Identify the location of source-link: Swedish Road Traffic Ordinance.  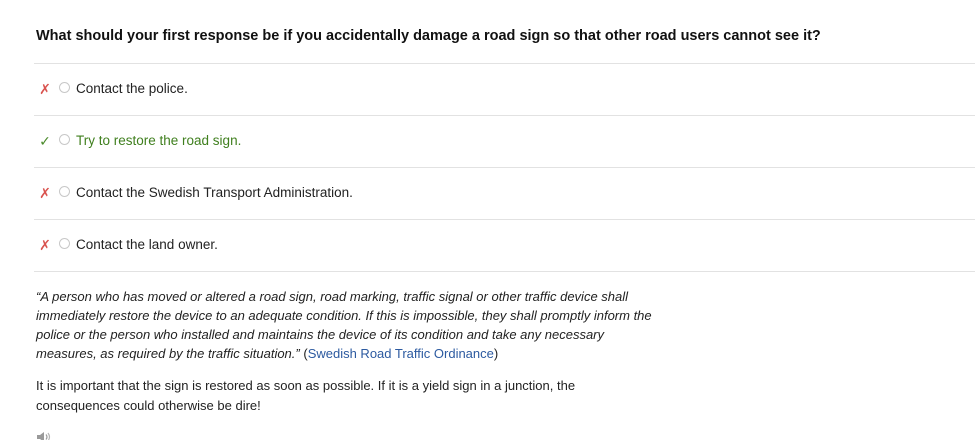
(401, 353).